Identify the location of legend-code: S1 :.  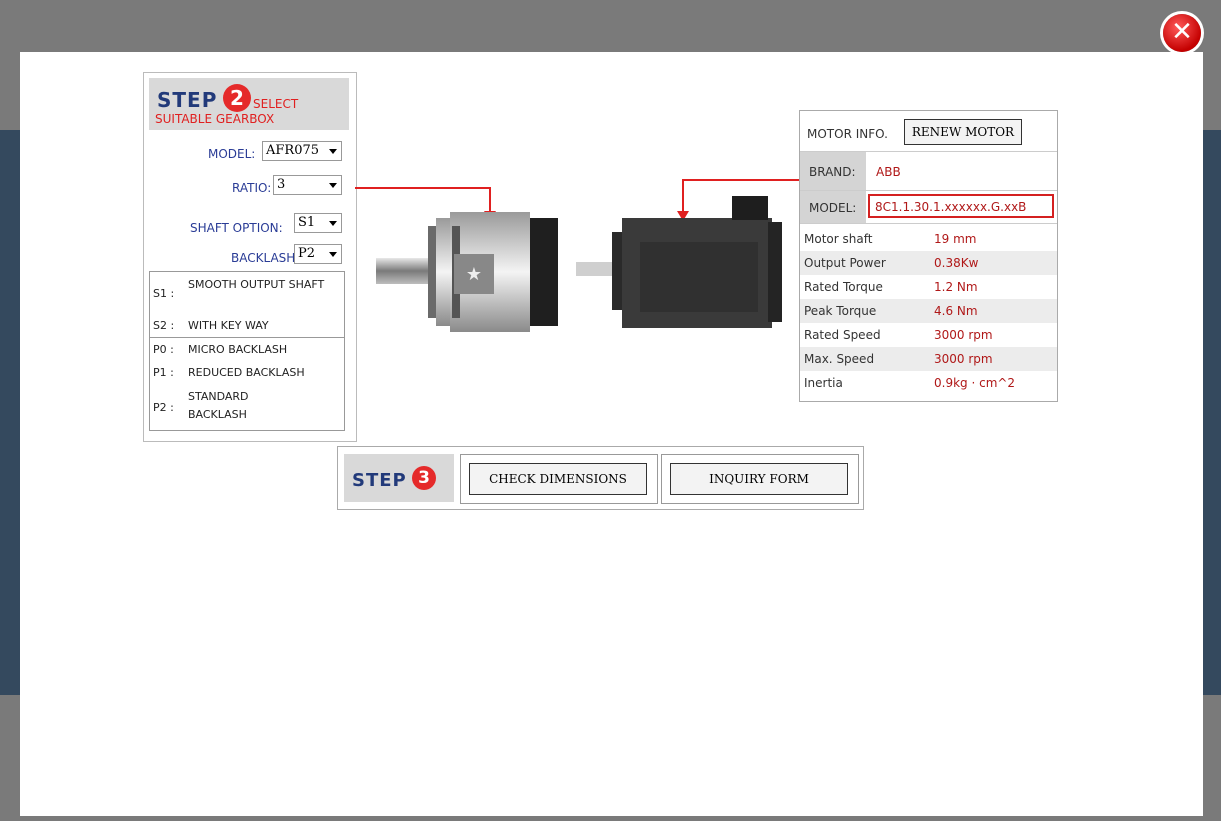
(164, 293).